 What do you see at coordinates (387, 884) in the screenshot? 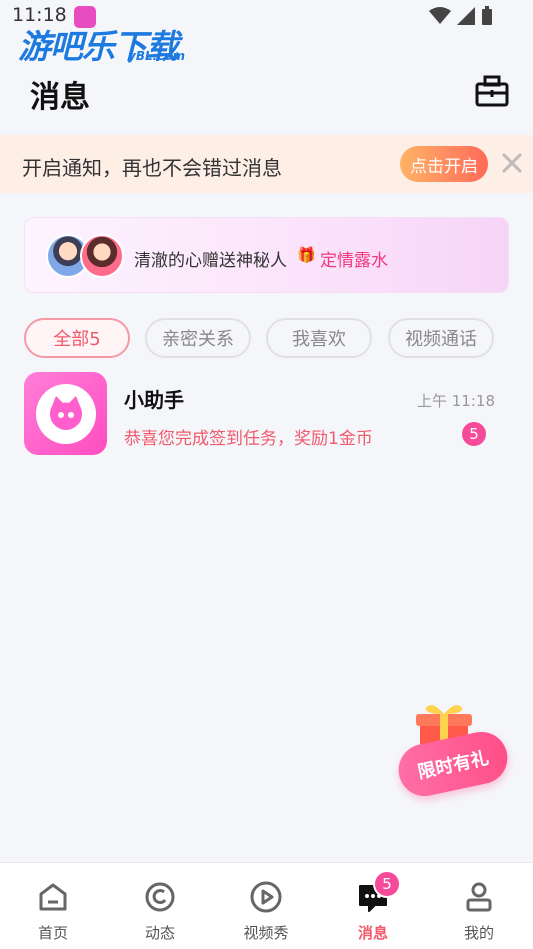
I see `nav-message-badge: 5` at bounding box center [387, 884].